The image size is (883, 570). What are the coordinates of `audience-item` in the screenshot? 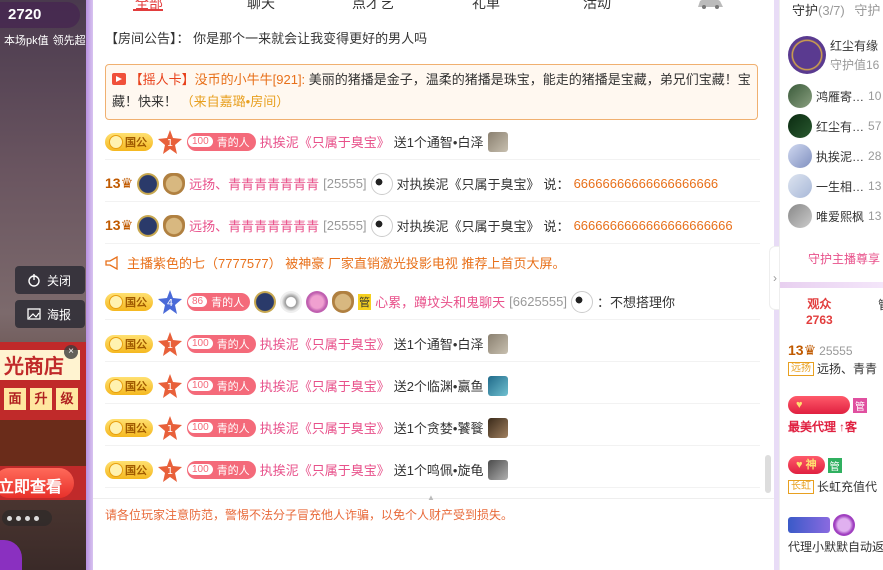 It's located at (821, 525).